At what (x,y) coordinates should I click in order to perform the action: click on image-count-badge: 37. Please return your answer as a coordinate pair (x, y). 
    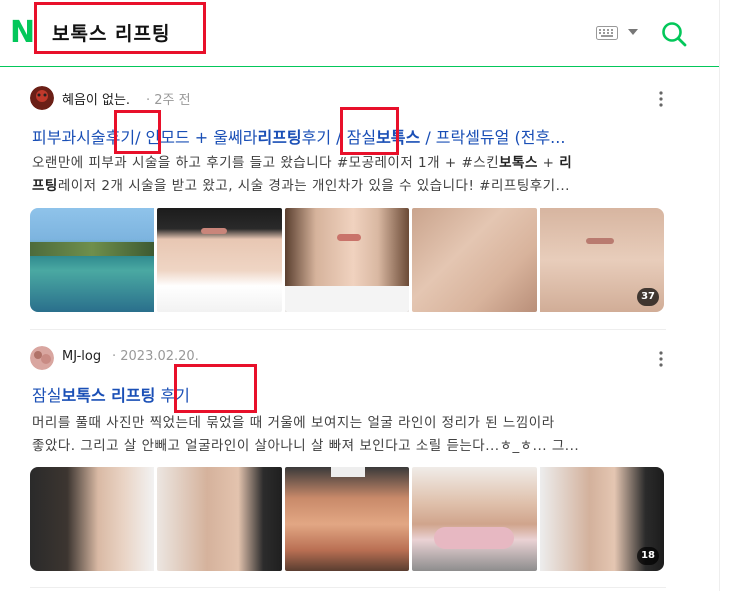
    Looking at the image, I should click on (648, 297).